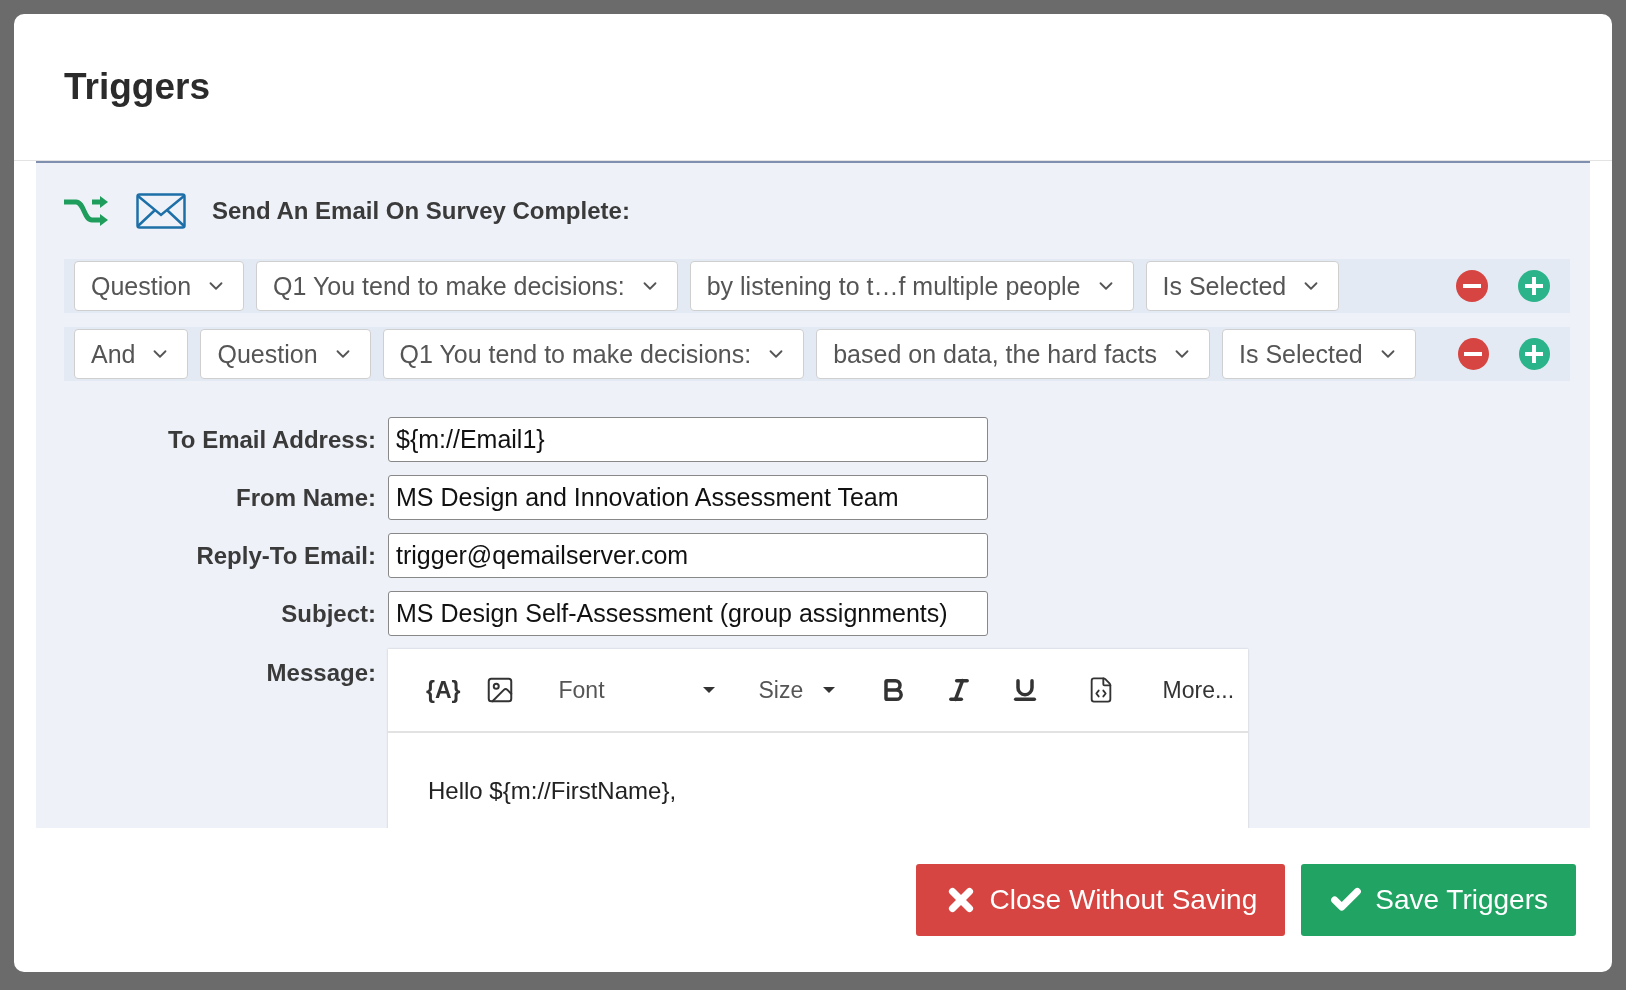 This screenshot has height=990, width=1626. I want to click on input-field: MS Design Self-Assessment (group assignments), so click(688, 613).